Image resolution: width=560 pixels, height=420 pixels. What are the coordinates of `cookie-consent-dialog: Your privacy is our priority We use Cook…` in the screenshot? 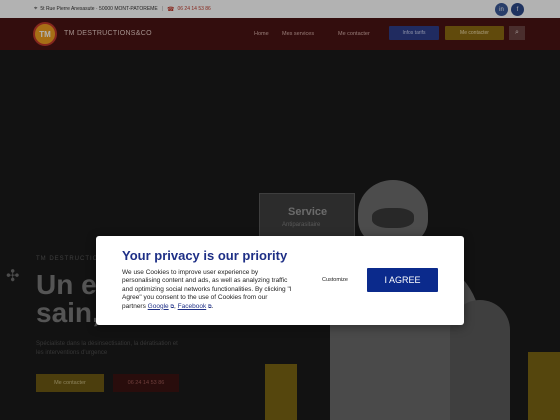 It's located at (280, 280).